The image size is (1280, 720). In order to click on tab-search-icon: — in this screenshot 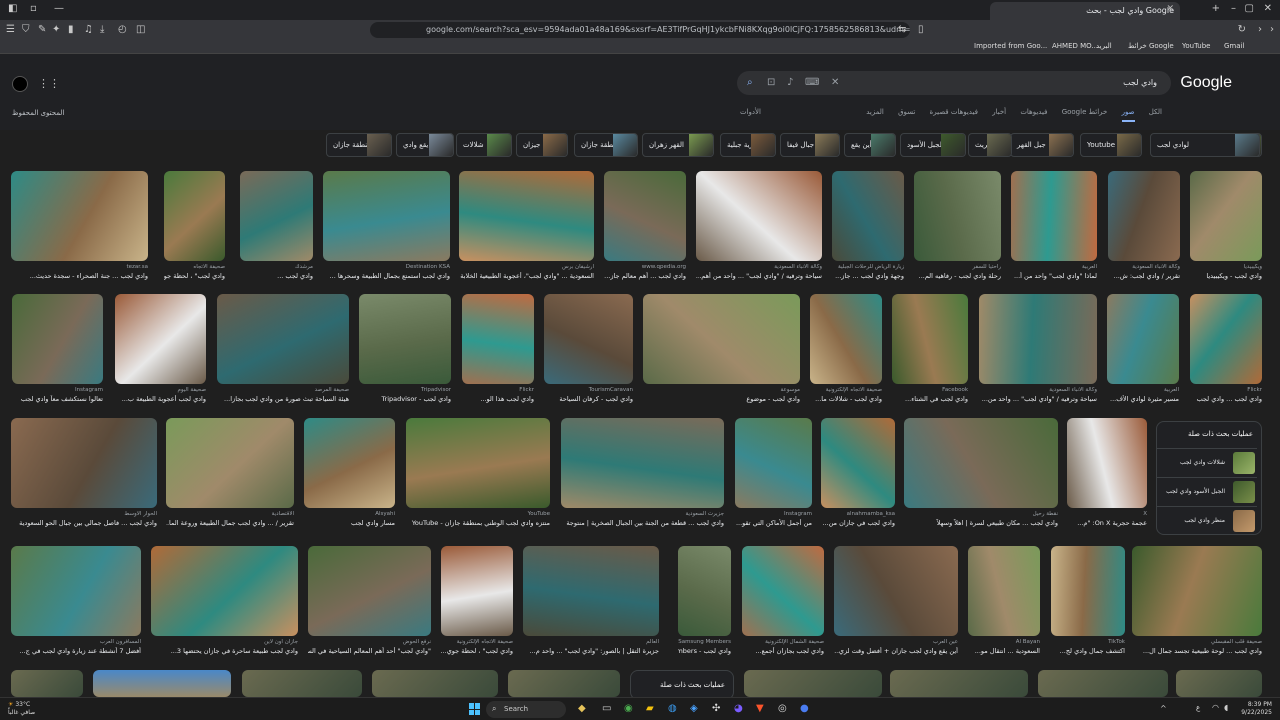, I will do `click(59, 8)`.